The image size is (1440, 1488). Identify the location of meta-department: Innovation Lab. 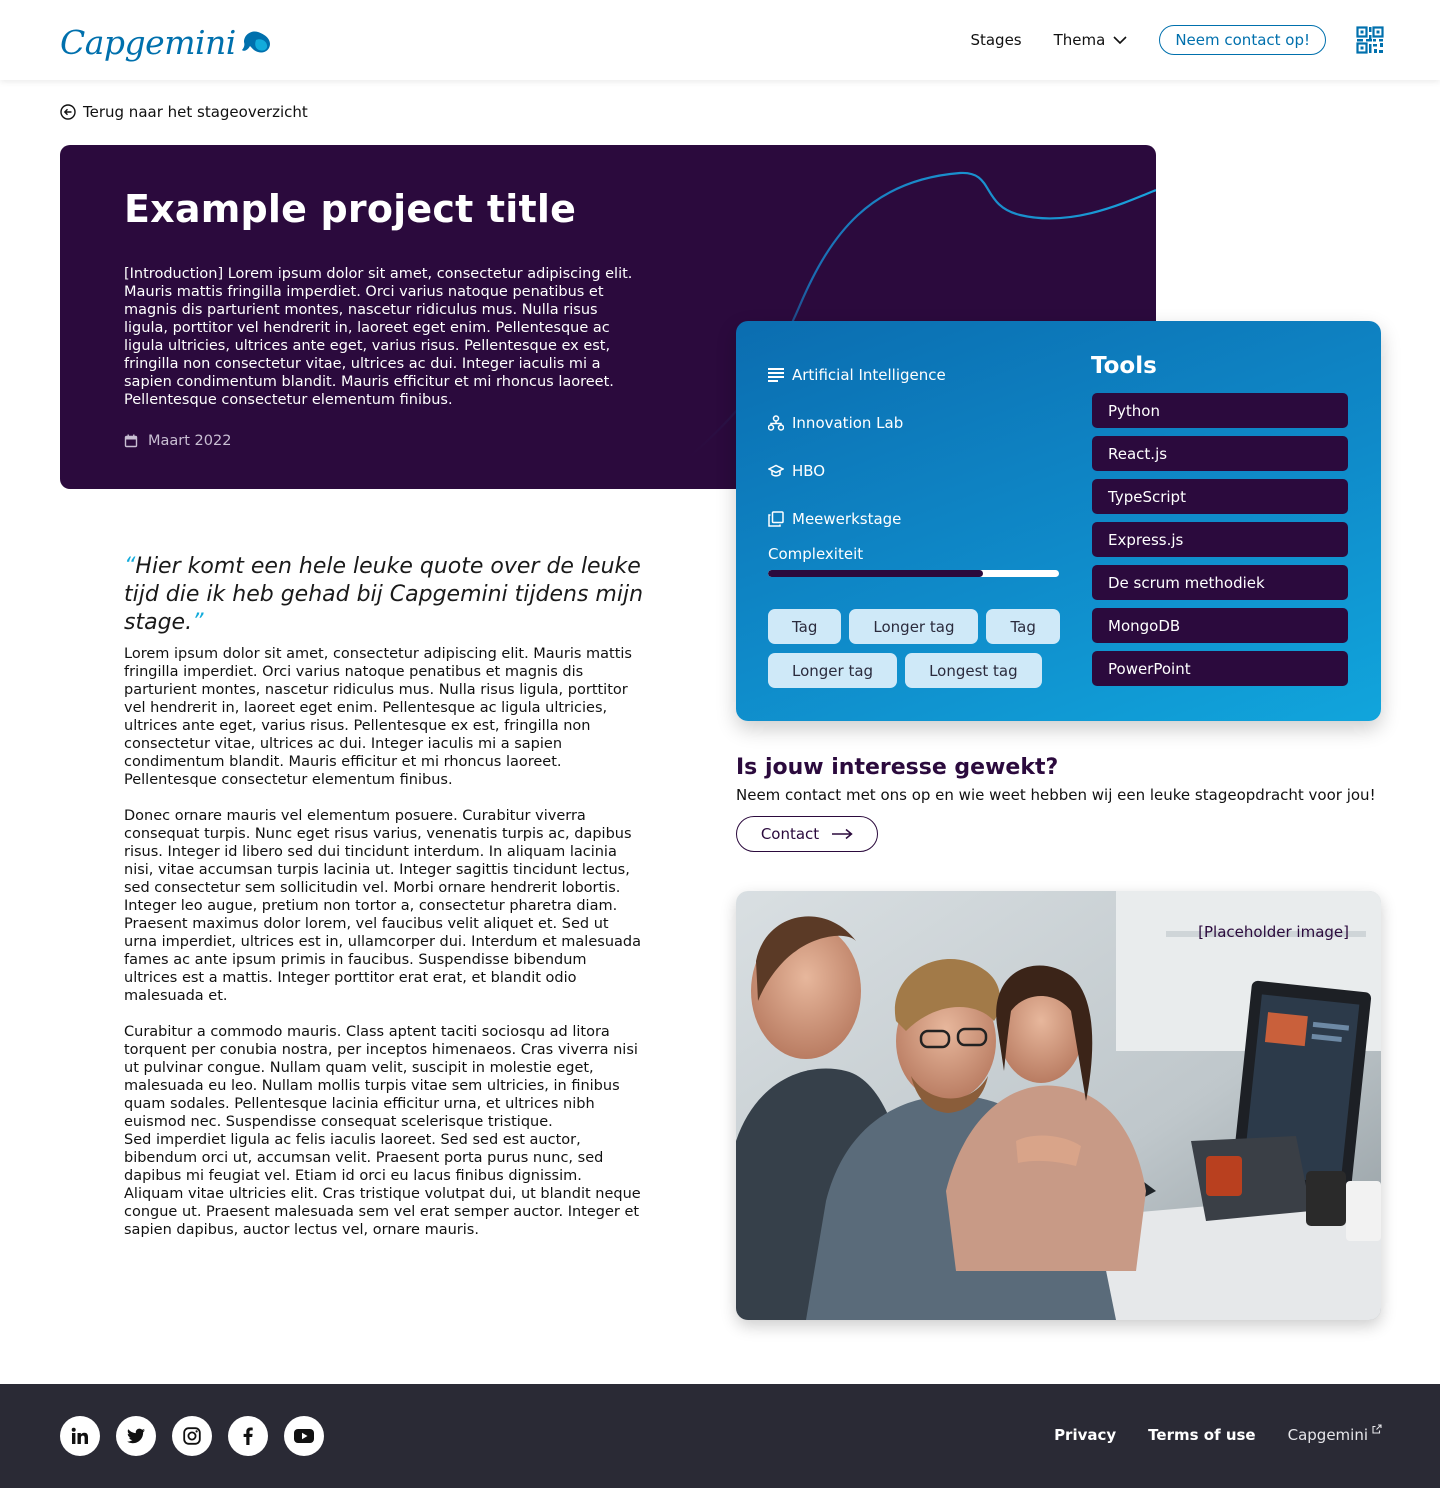
(857, 423).